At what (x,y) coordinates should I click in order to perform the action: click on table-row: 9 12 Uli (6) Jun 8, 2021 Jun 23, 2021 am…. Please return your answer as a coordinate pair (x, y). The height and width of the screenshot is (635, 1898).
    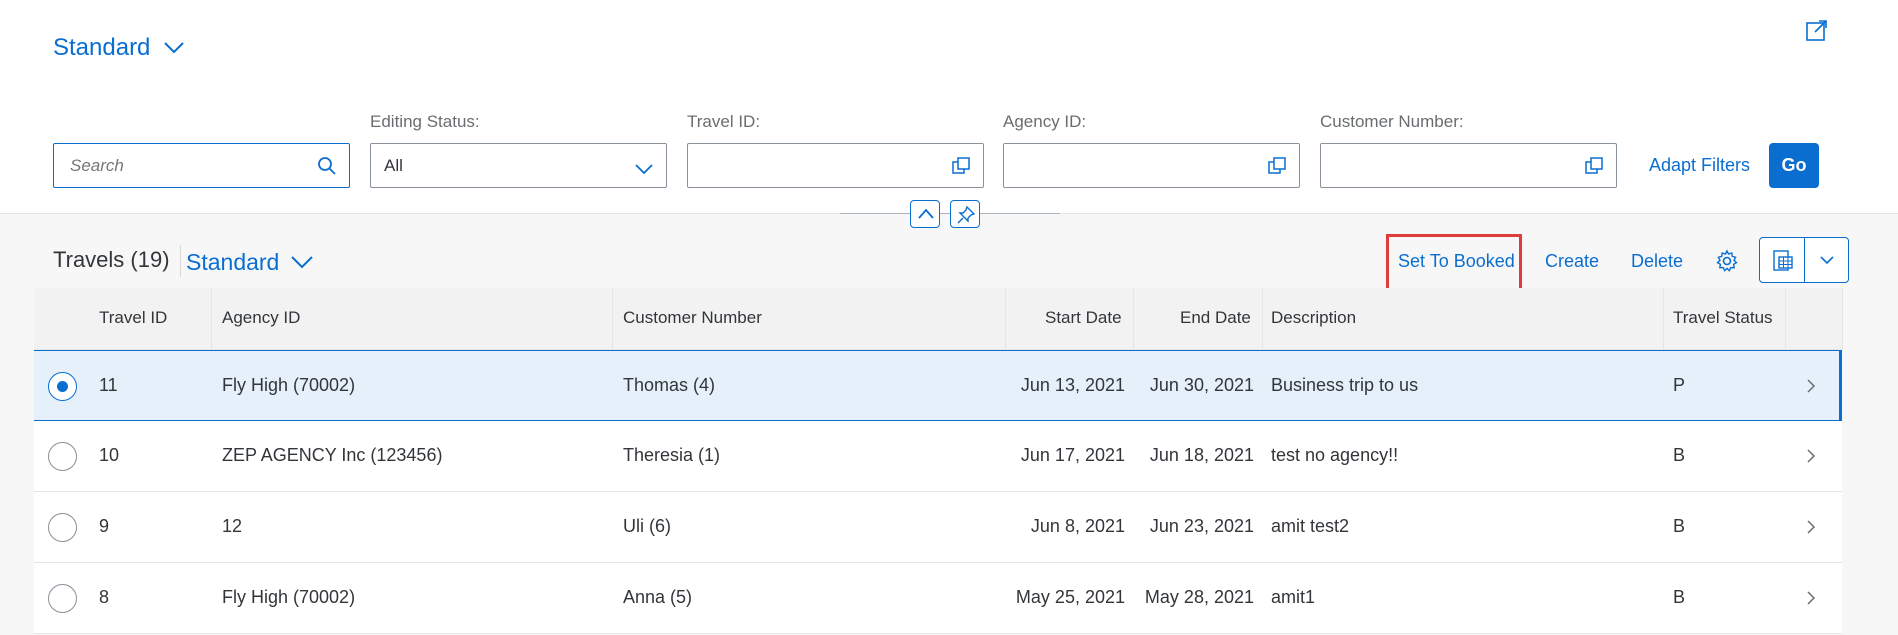
    Looking at the image, I should click on (938, 527).